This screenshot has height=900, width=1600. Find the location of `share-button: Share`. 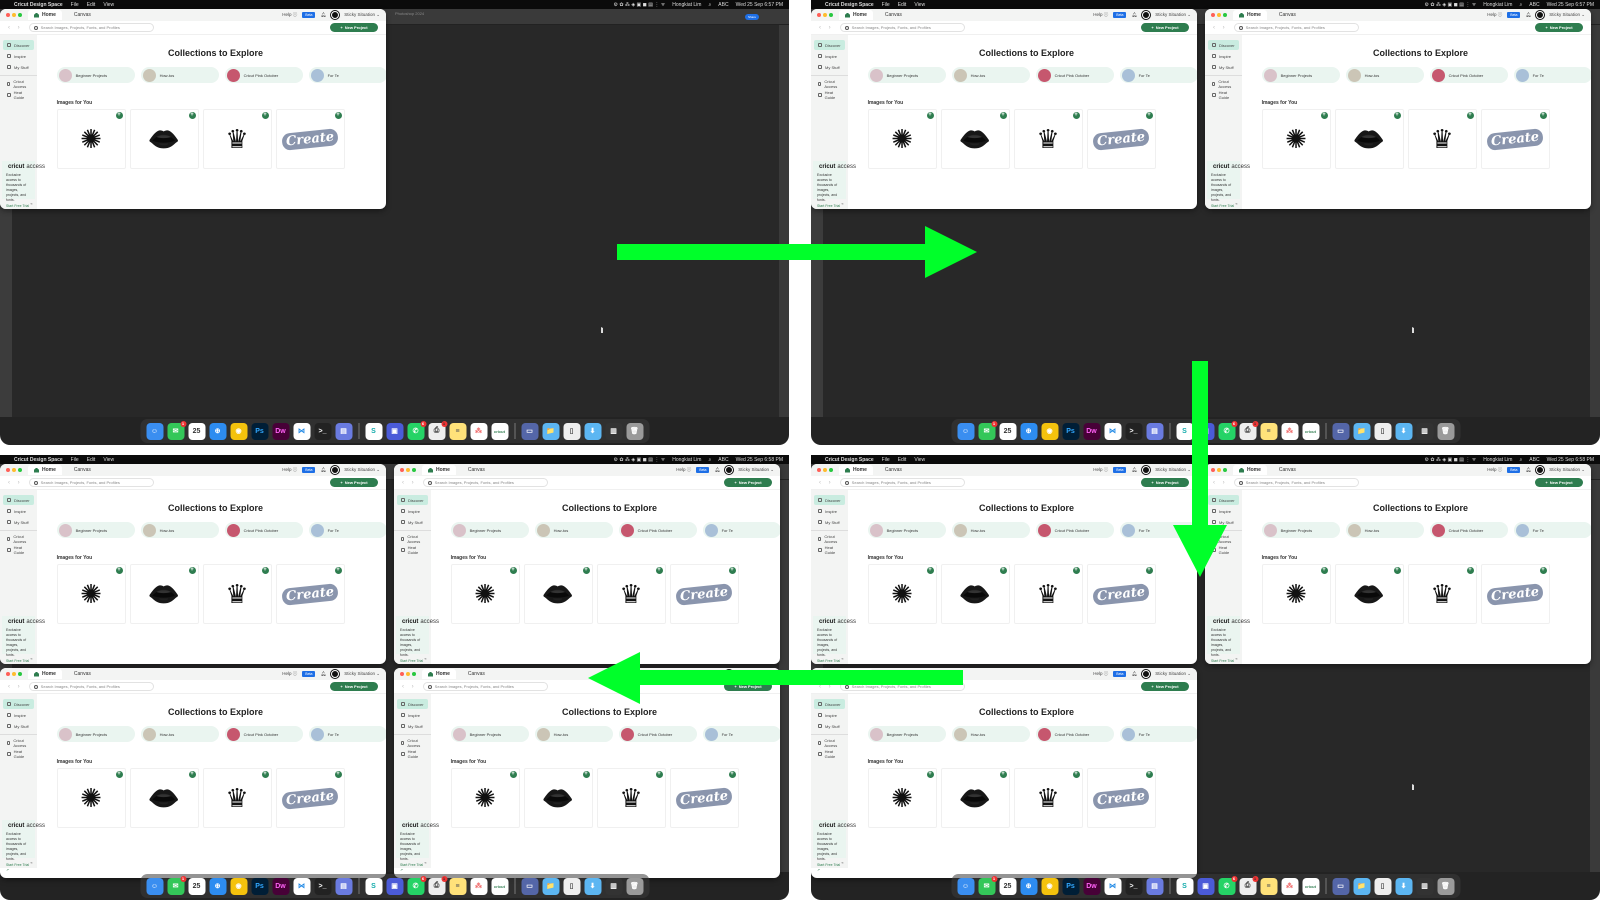

share-button: Share is located at coordinates (752, 17).